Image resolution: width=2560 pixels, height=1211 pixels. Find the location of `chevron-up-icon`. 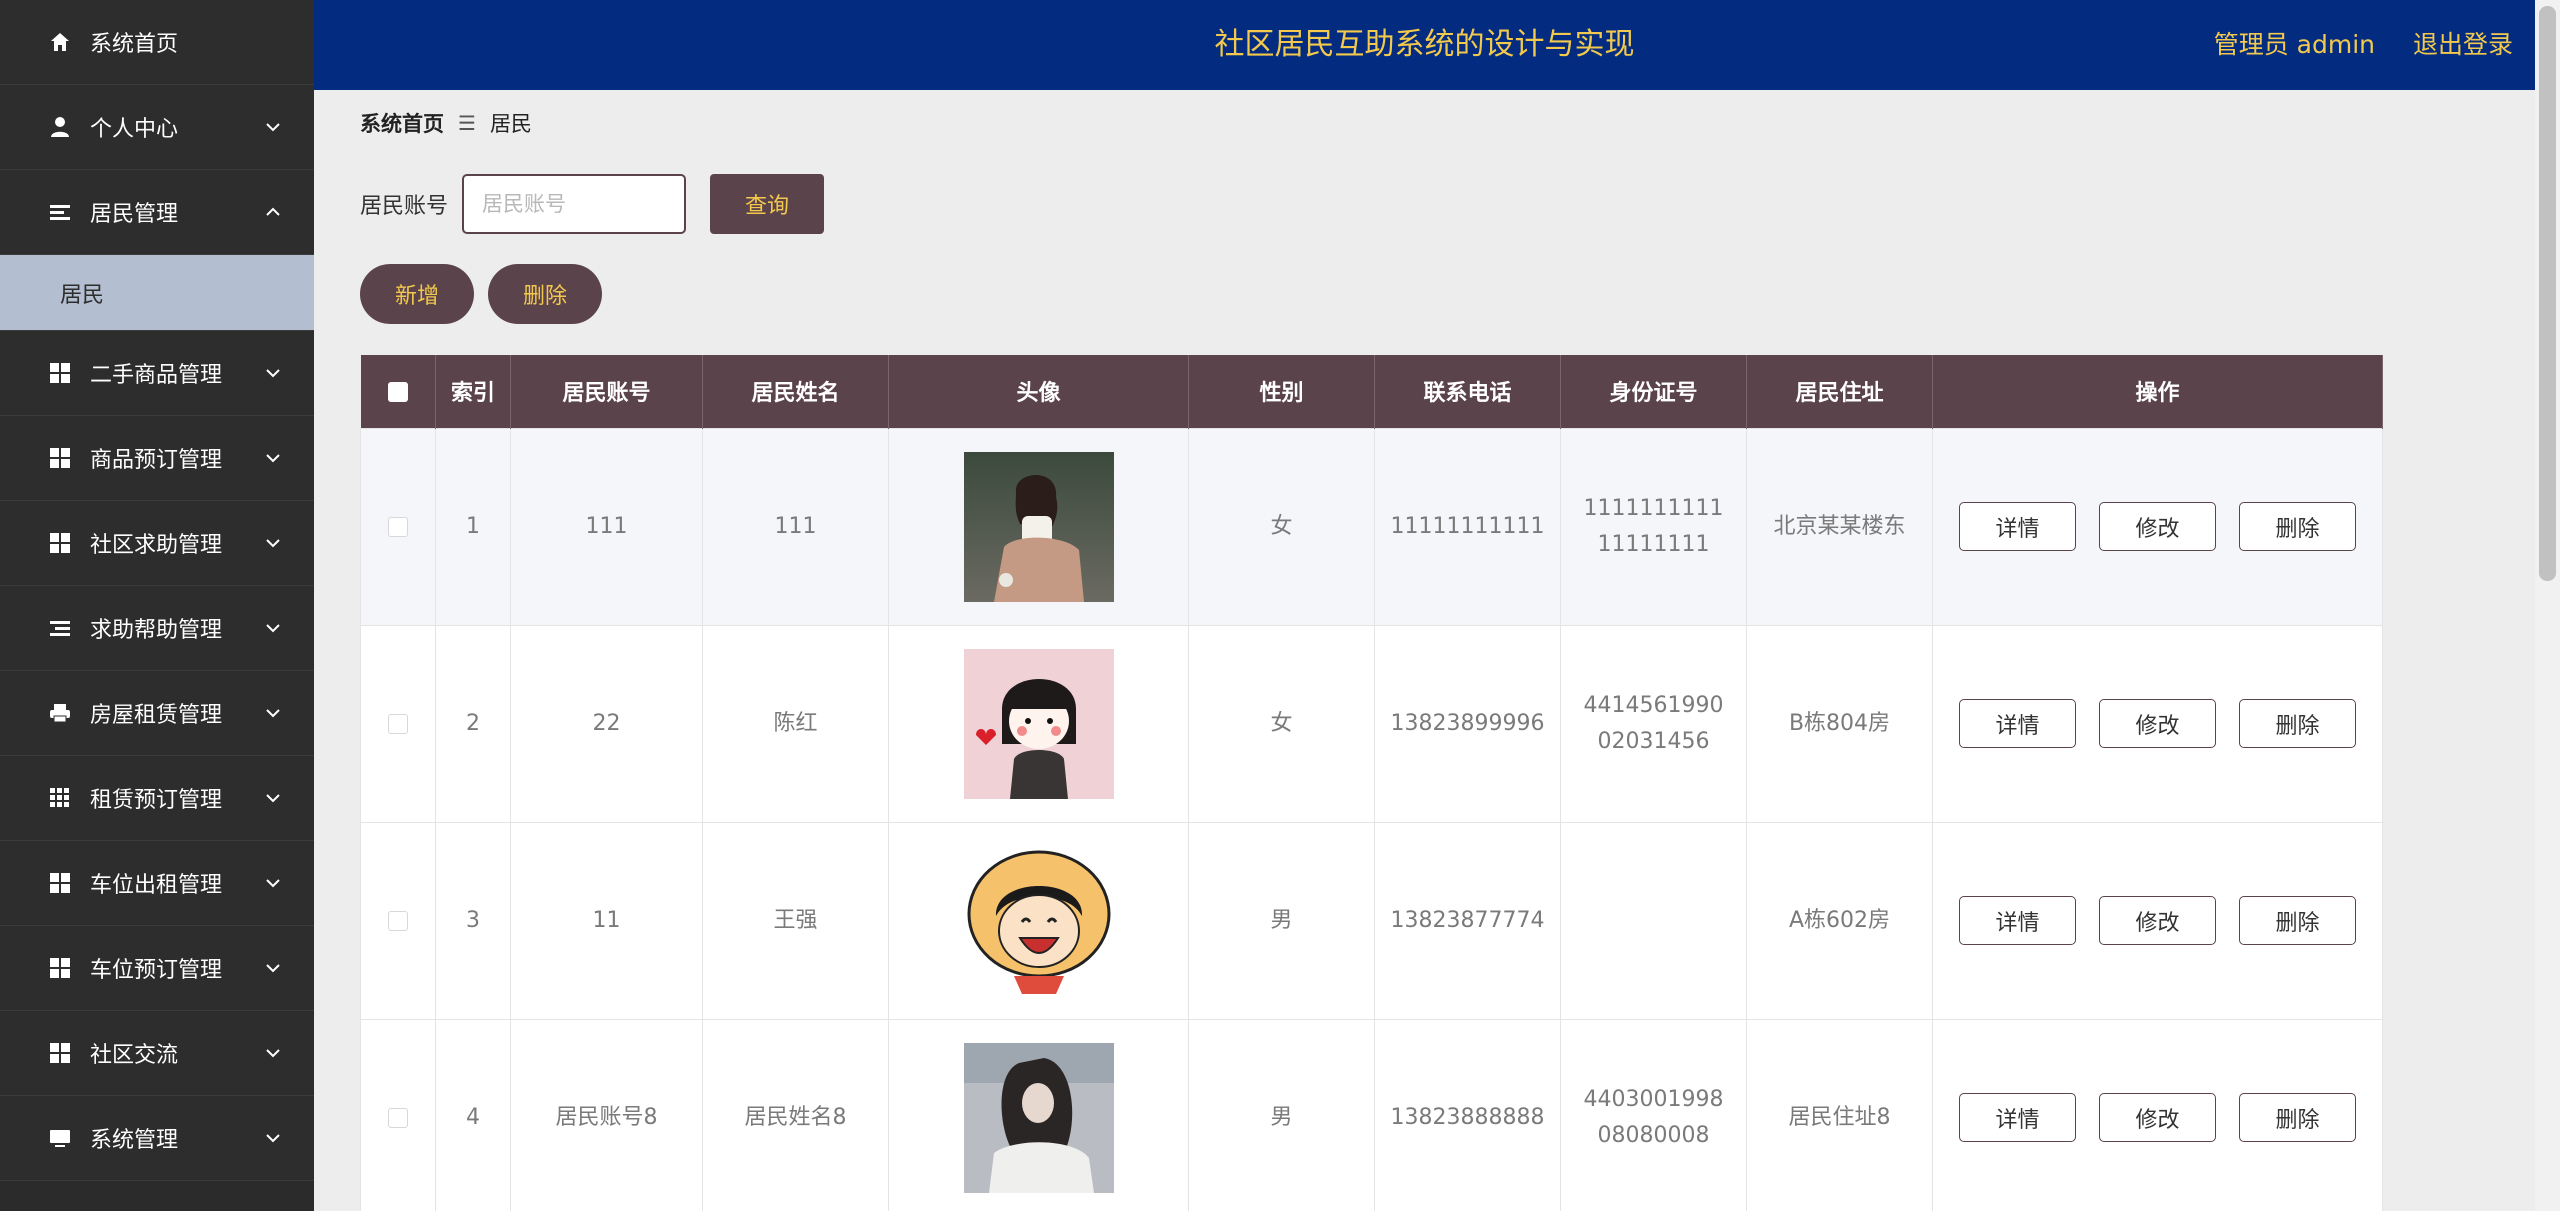

chevron-up-icon is located at coordinates (273, 211).